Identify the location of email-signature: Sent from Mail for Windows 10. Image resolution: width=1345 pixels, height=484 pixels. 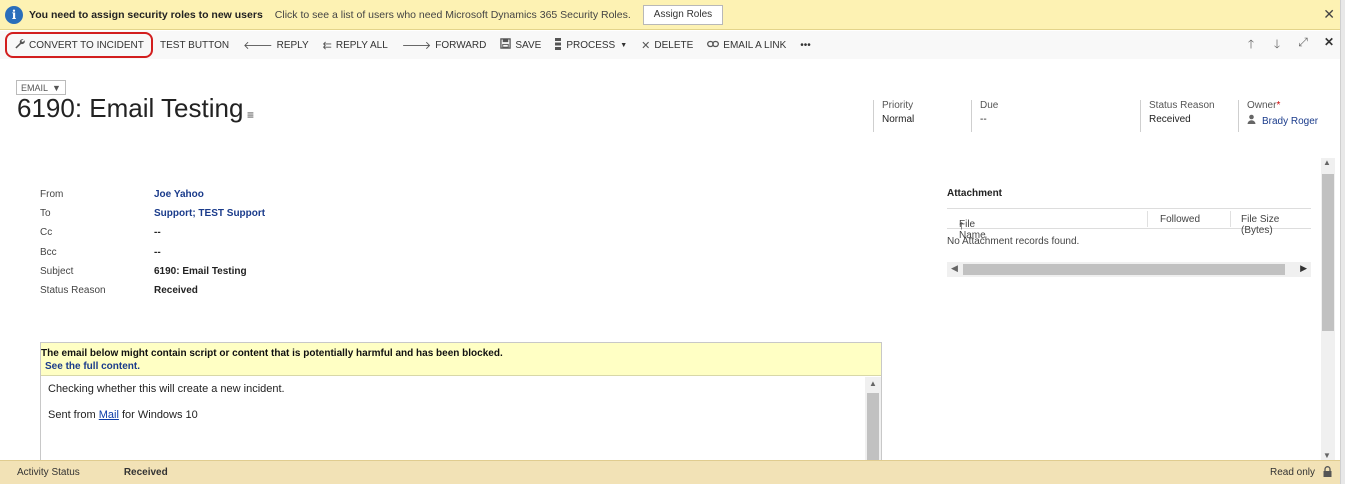
(166, 415).